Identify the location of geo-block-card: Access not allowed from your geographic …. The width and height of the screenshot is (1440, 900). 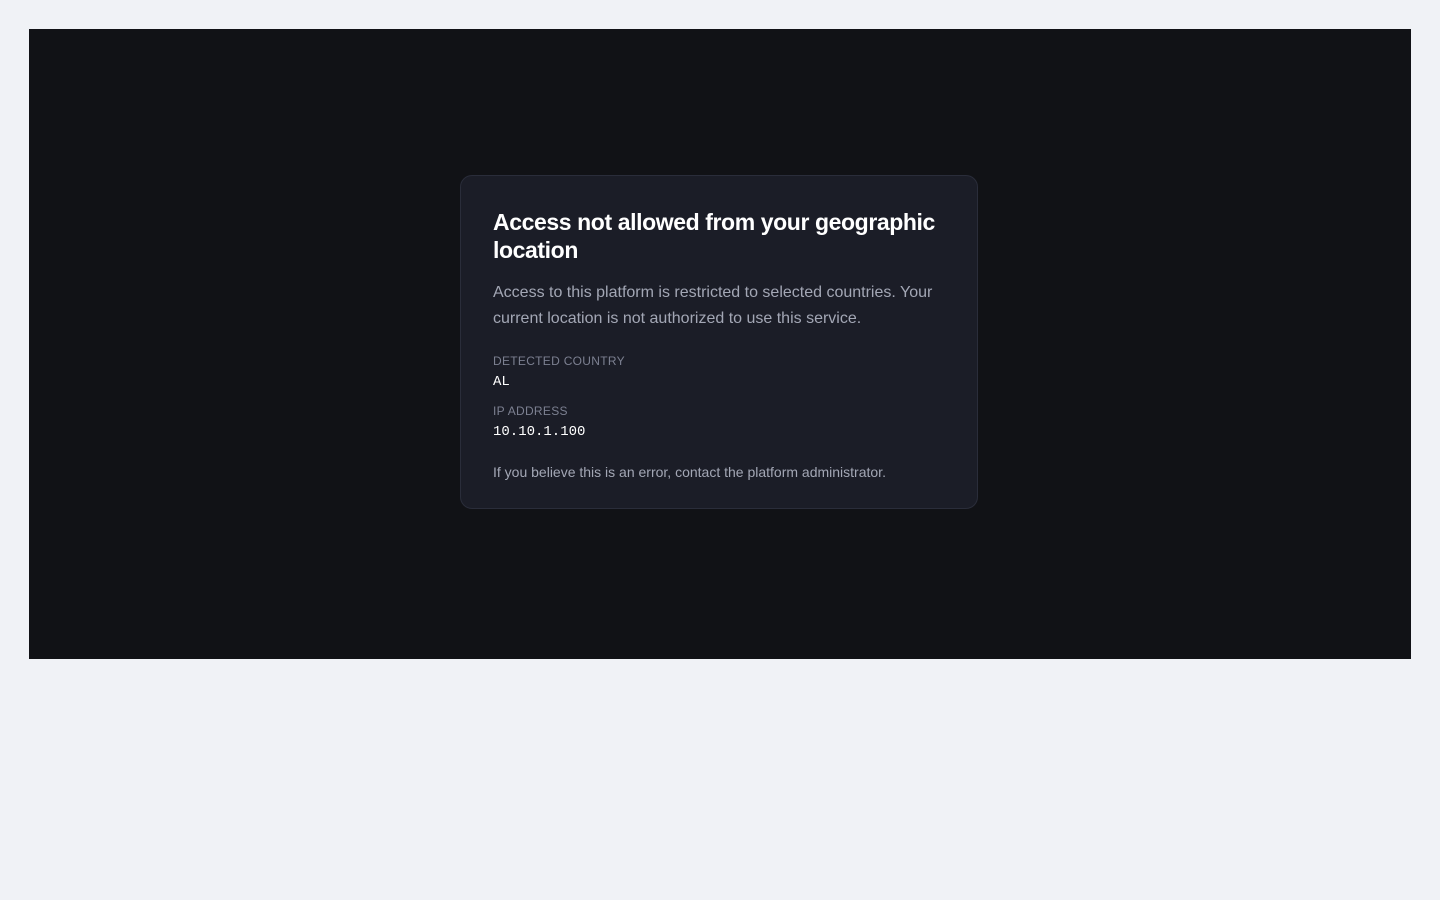
(719, 342).